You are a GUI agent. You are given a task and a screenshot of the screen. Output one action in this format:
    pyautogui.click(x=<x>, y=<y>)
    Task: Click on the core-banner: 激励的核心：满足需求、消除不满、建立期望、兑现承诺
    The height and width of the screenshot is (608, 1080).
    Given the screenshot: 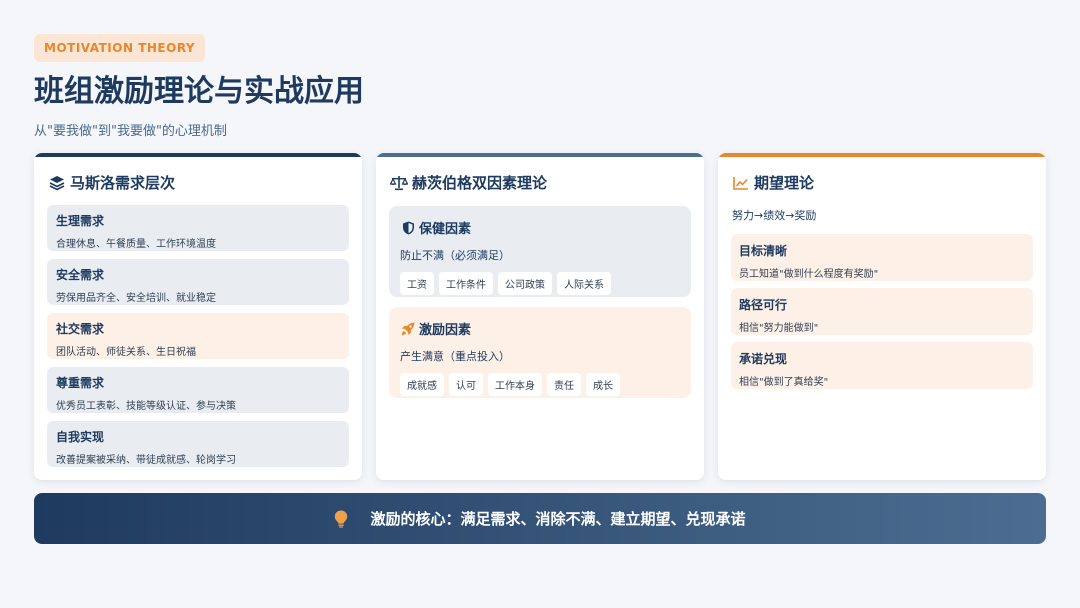 What is the action you would take?
    pyautogui.click(x=540, y=518)
    